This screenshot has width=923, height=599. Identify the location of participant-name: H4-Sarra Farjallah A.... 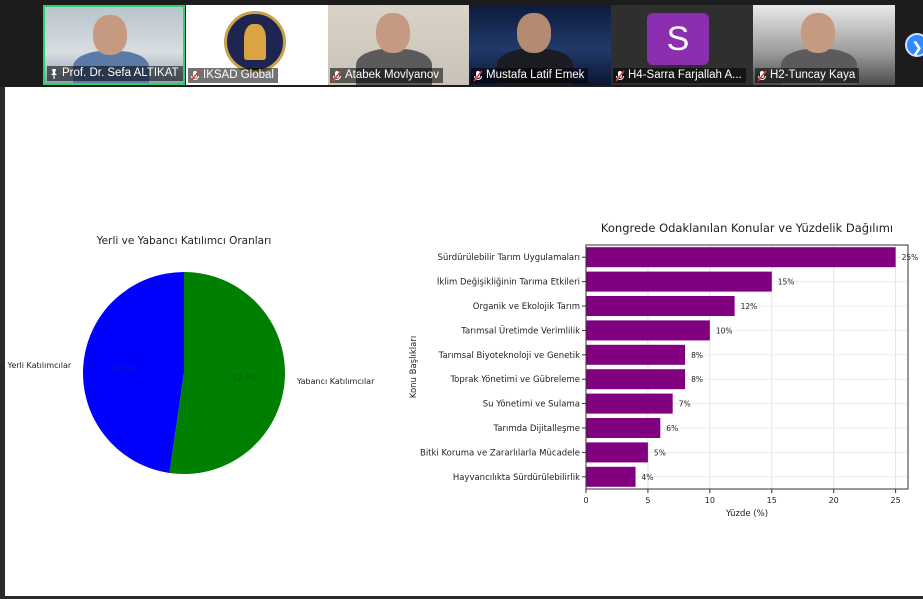
(685, 75).